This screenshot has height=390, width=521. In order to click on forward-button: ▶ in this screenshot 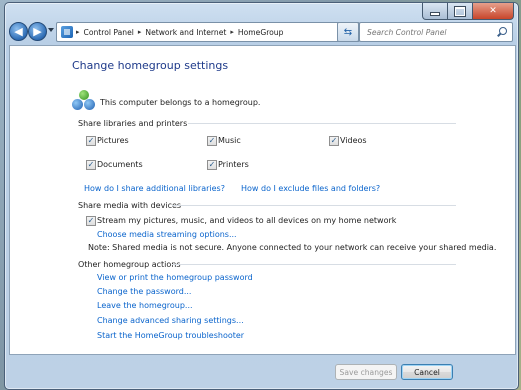, I will do `click(37, 31)`.